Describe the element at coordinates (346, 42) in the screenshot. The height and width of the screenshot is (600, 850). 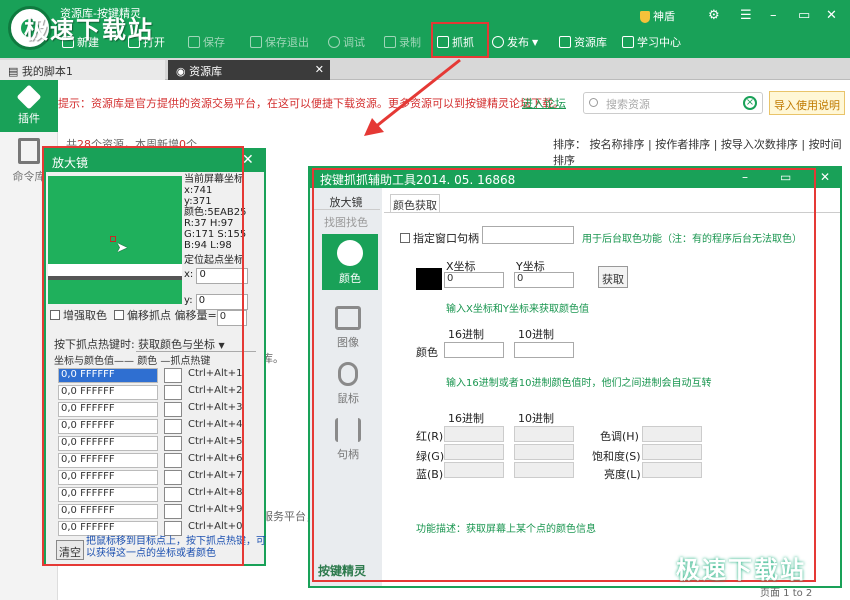
I see `debug-button: 调试` at that location.